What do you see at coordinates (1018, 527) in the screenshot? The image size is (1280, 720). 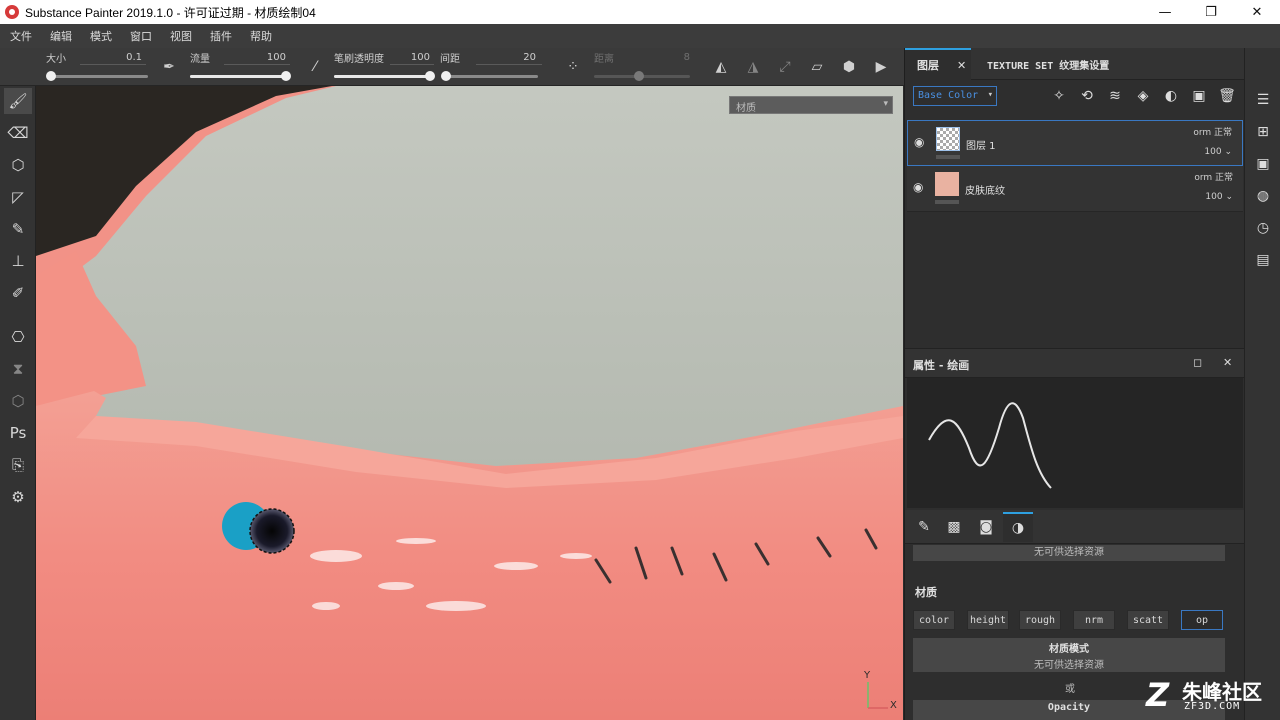 I see `material-tab-icon: ◑` at bounding box center [1018, 527].